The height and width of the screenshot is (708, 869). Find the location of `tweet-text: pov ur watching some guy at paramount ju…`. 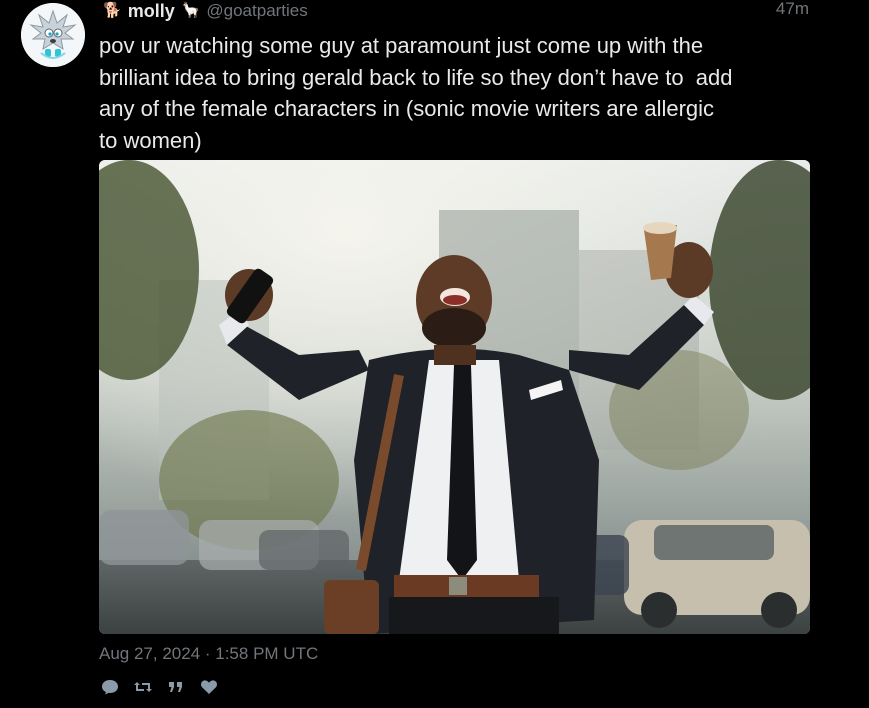

tweet-text: pov ur watching some guy at paramount ju… is located at coordinates (416, 93).